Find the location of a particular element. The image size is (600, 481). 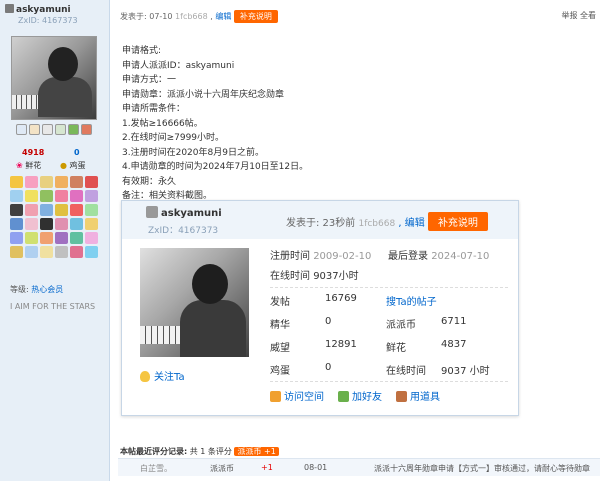

rating-date: 08-01 is located at coordinates (316, 467).